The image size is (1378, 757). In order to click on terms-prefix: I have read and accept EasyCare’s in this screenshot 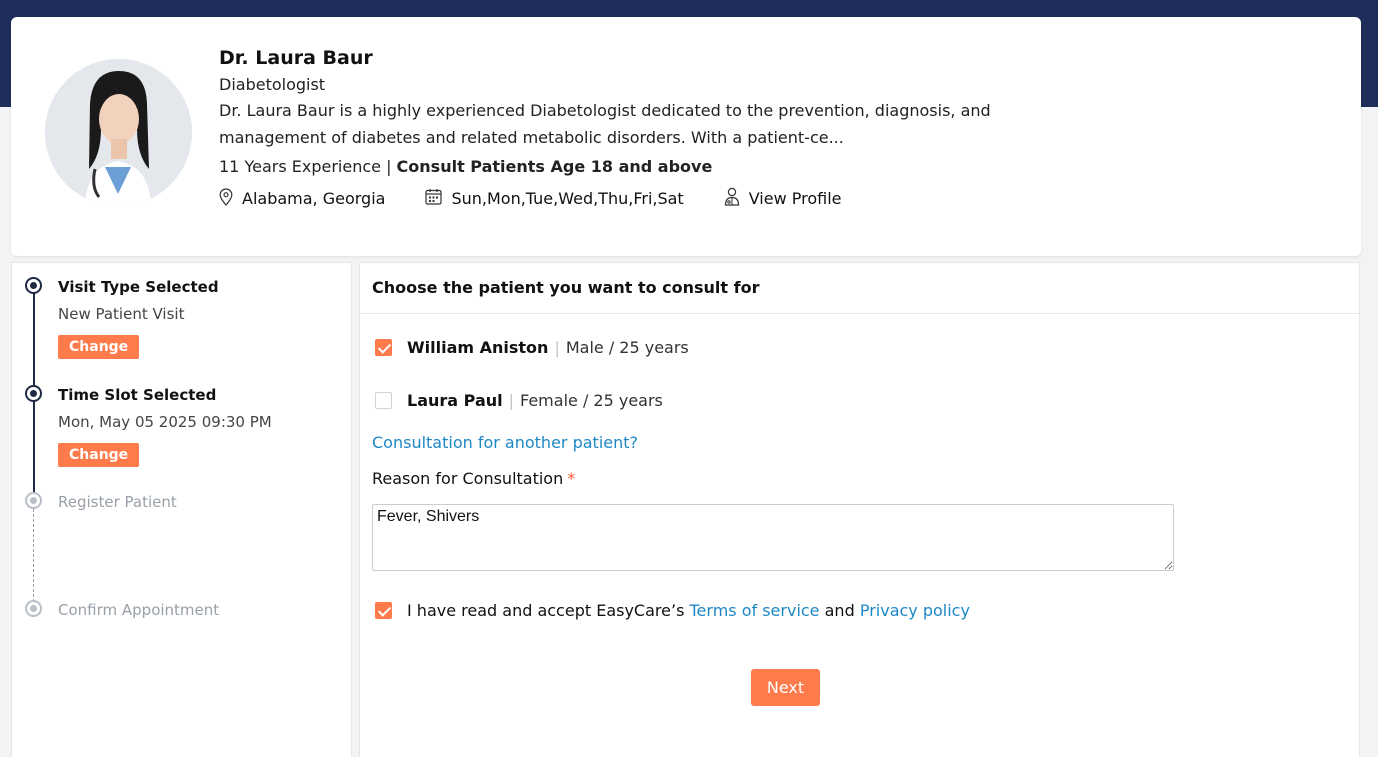, I will do `click(546, 610)`.